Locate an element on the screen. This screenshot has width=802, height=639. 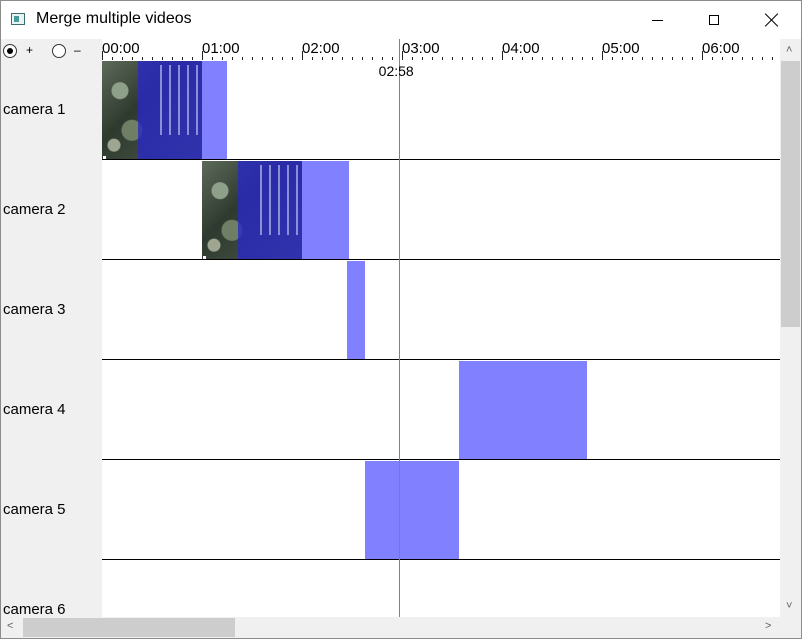
maximize-icon is located at coordinates (714, 20).